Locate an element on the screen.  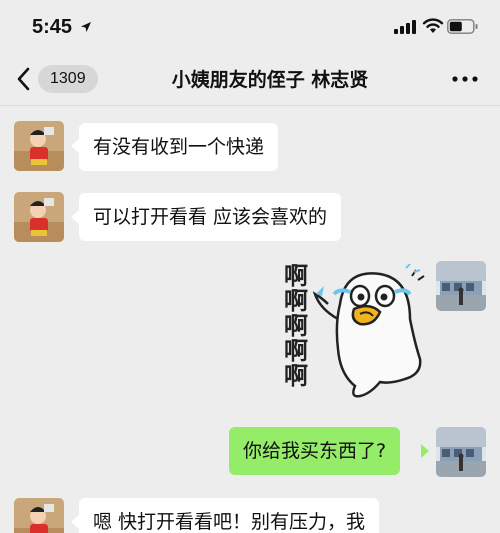
status-time: 5:45 is located at coordinates (52, 27).